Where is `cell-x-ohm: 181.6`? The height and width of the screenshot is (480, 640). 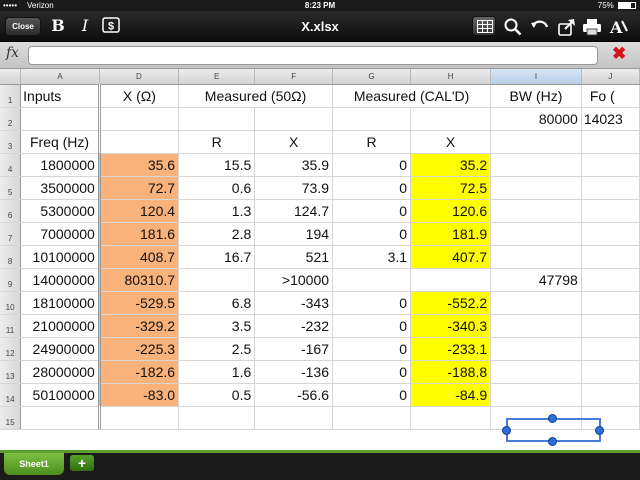
cell-x-ohm: 181.6 is located at coordinates (139, 234).